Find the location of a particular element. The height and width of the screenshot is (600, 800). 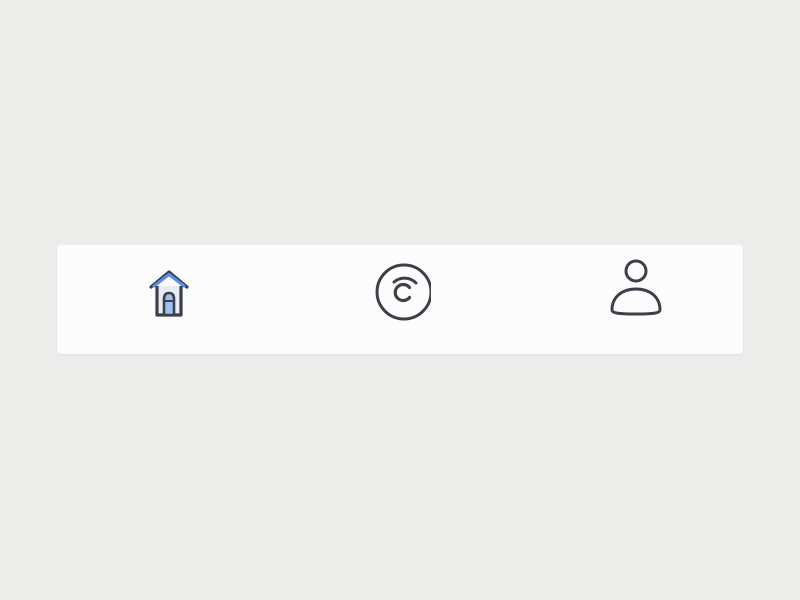

tab-profile is located at coordinates (636, 299).